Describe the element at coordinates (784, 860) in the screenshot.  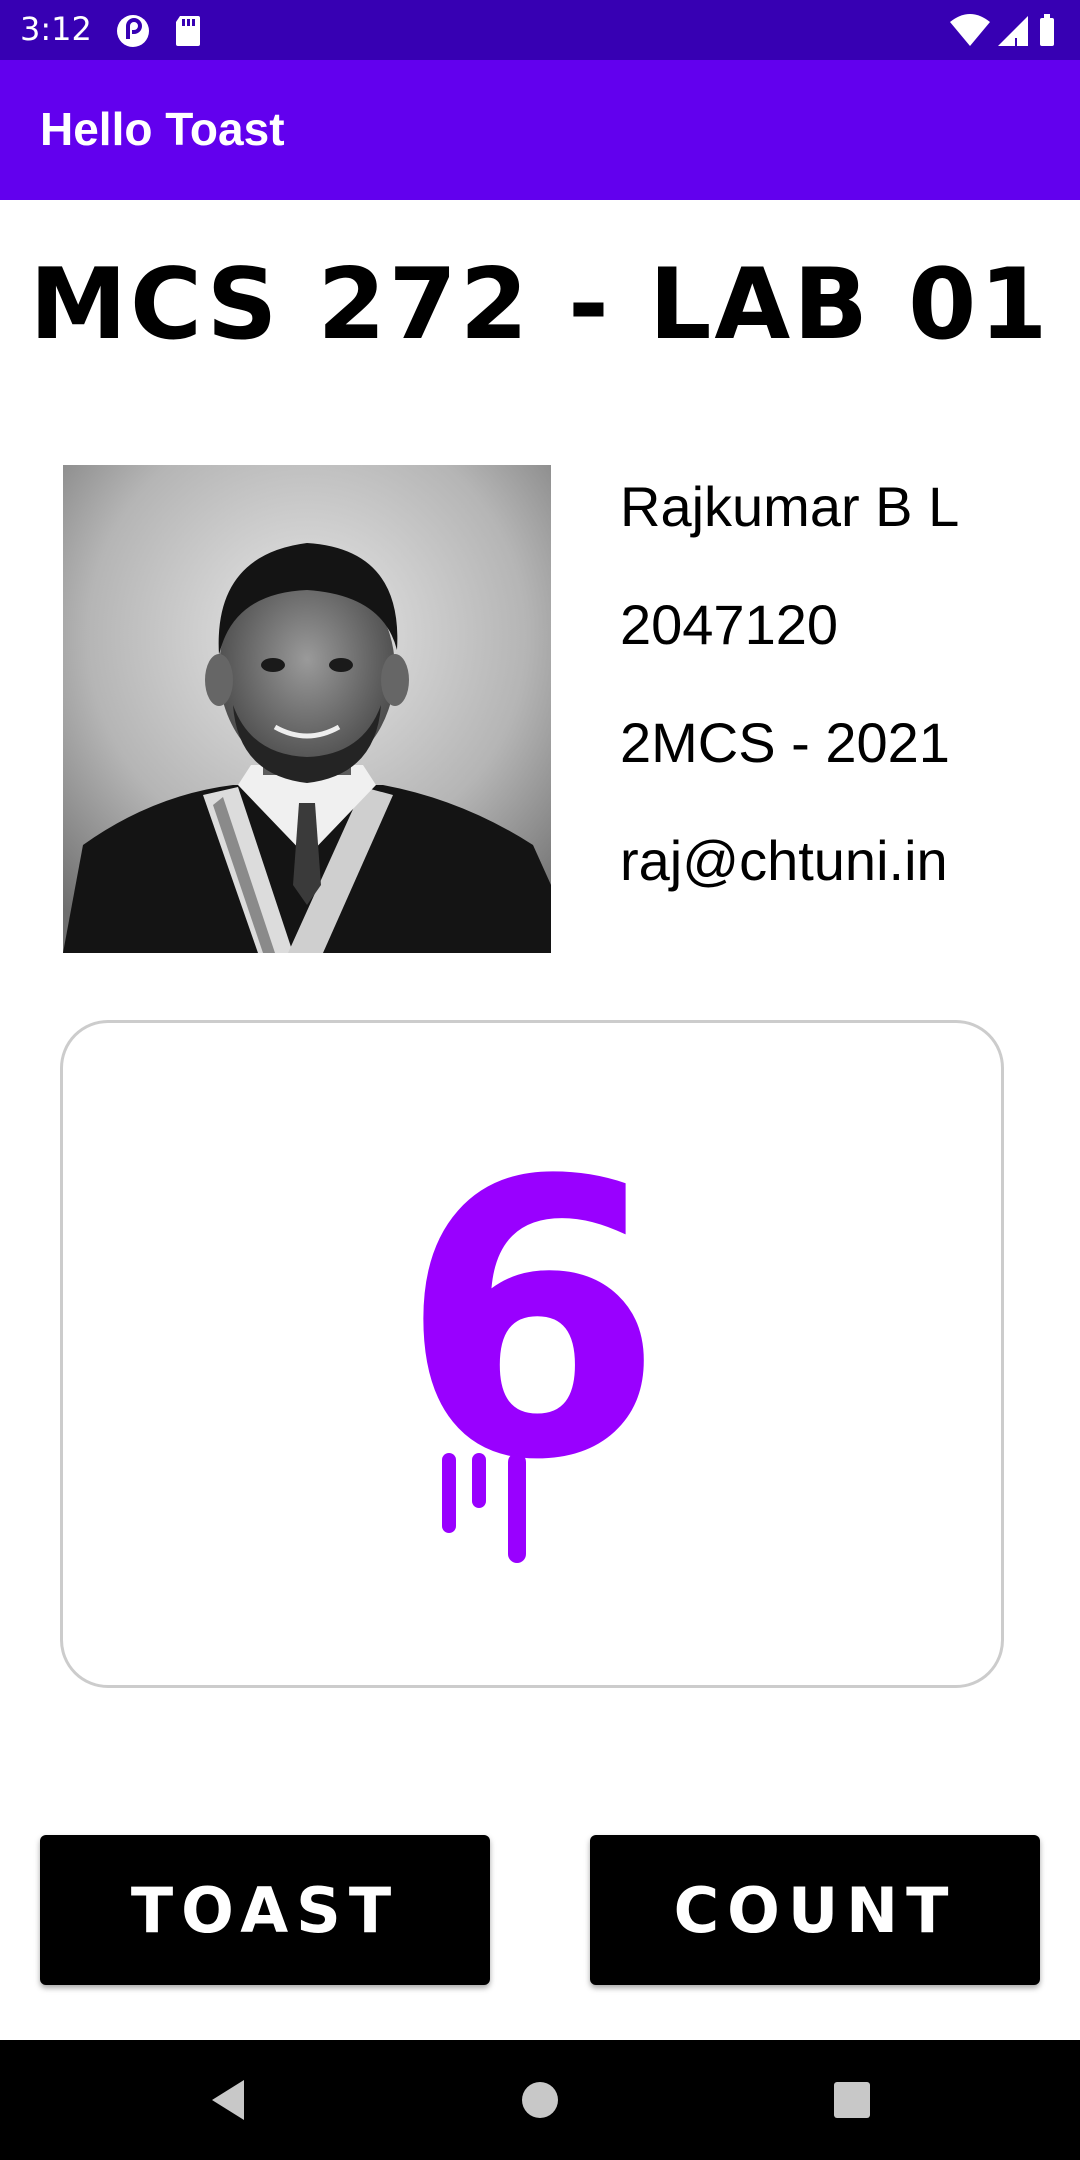
I see `student-email: raj@chtuni.in` at that location.